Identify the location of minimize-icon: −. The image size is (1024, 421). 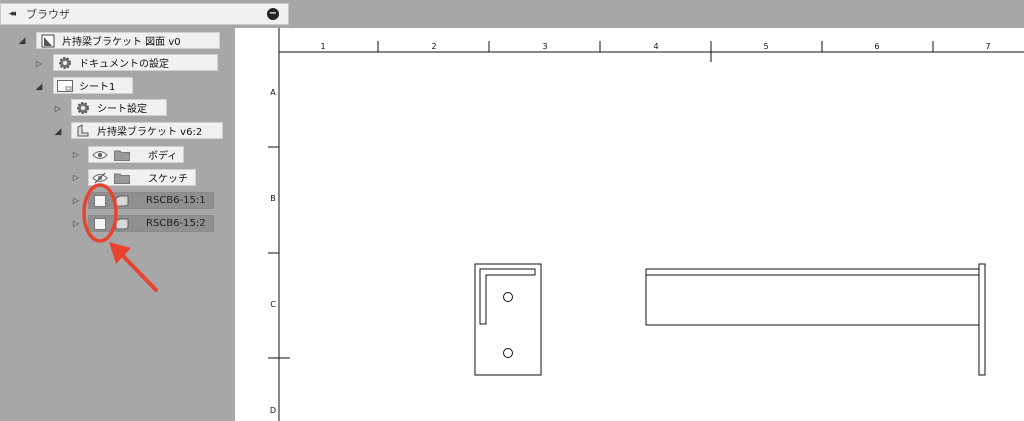
(273, 14).